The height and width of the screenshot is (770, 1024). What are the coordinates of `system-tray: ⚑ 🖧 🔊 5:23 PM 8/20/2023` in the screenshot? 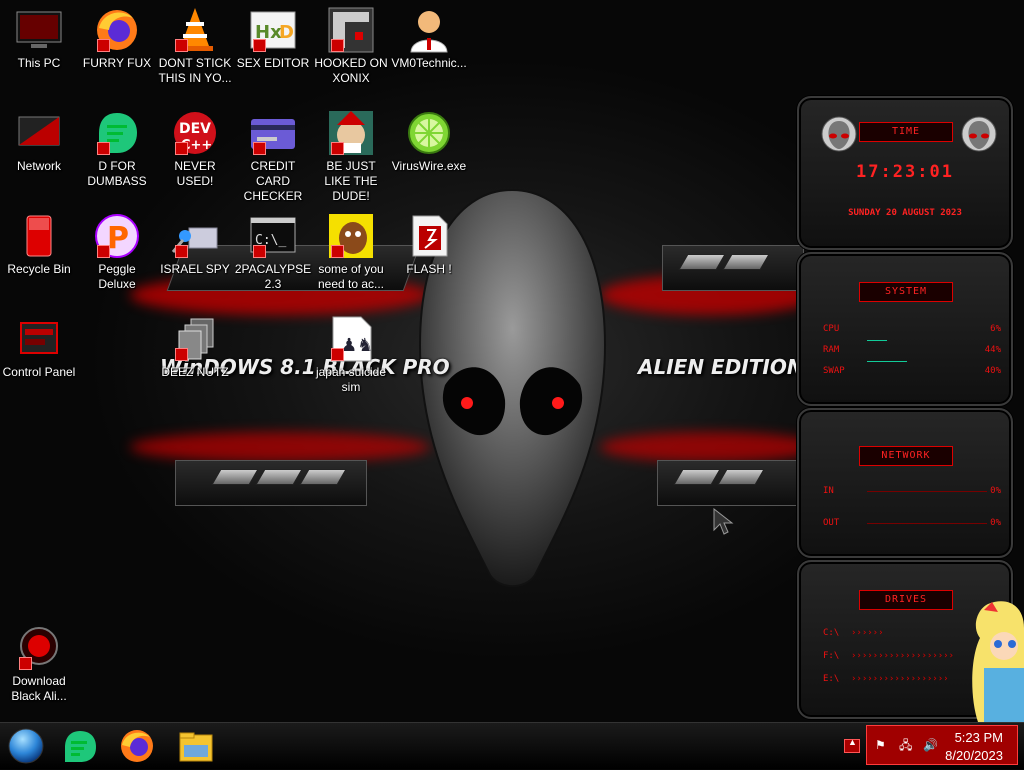 It's located at (942, 745).